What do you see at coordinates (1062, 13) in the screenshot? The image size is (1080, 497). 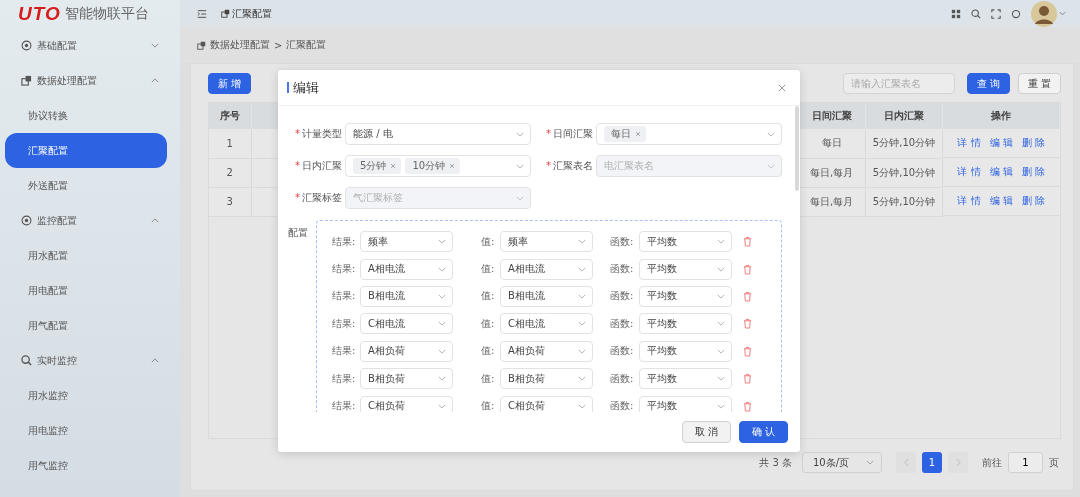 I see `caret-icon` at bounding box center [1062, 13].